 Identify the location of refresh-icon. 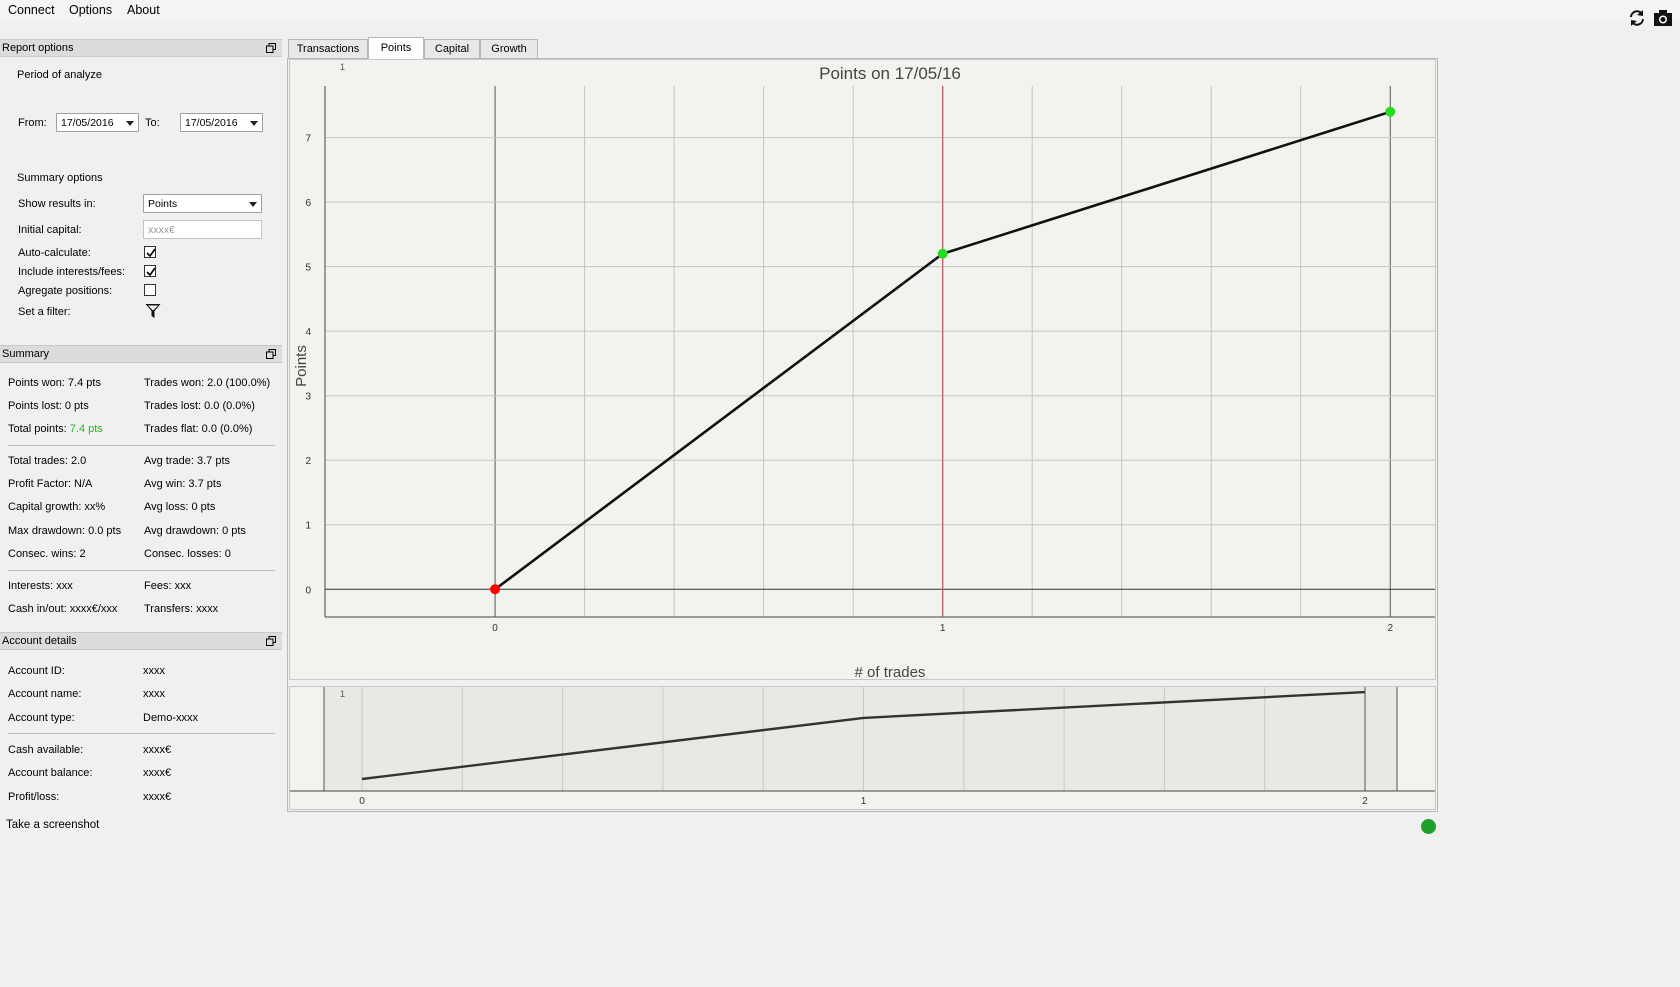
(1637, 18).